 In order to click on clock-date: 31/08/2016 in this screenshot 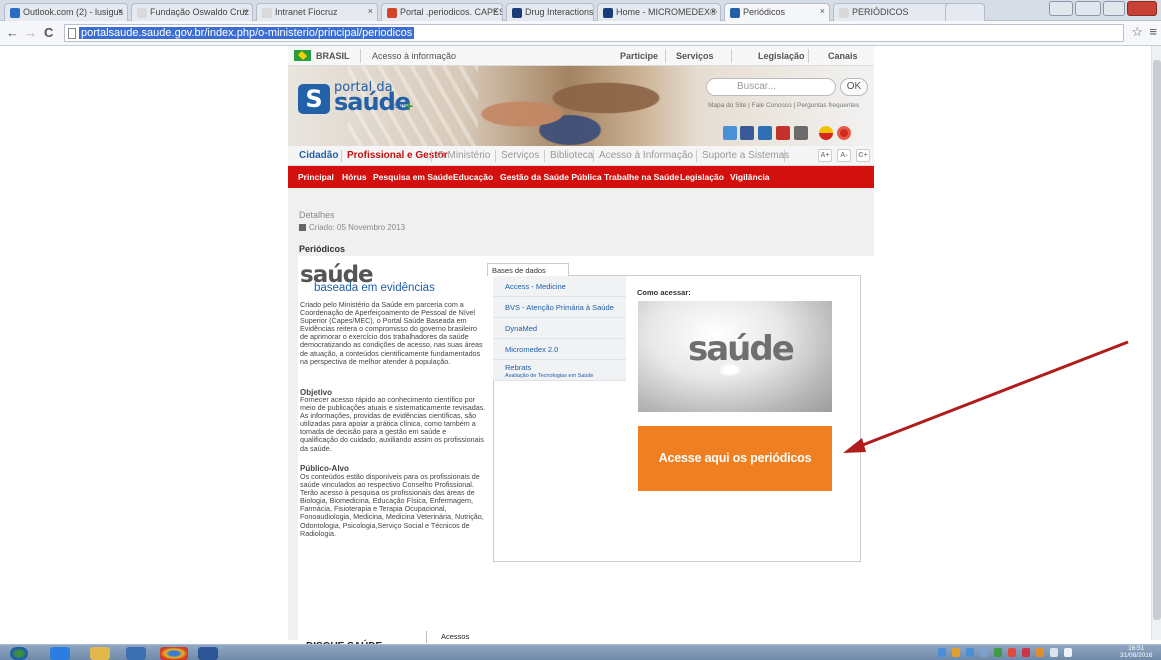, I will do `click(1136, 655)`.